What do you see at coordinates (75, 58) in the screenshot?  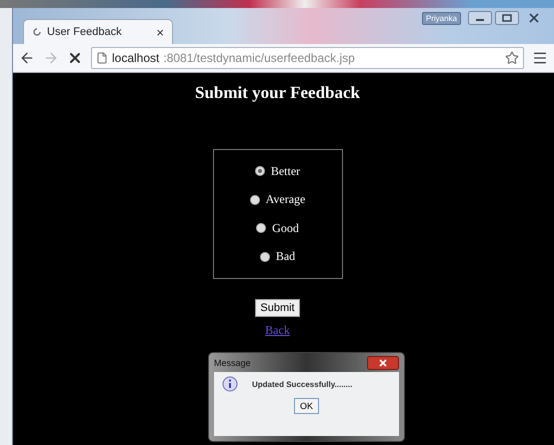 I see `stop-icon` at bounding box center [75, 58].